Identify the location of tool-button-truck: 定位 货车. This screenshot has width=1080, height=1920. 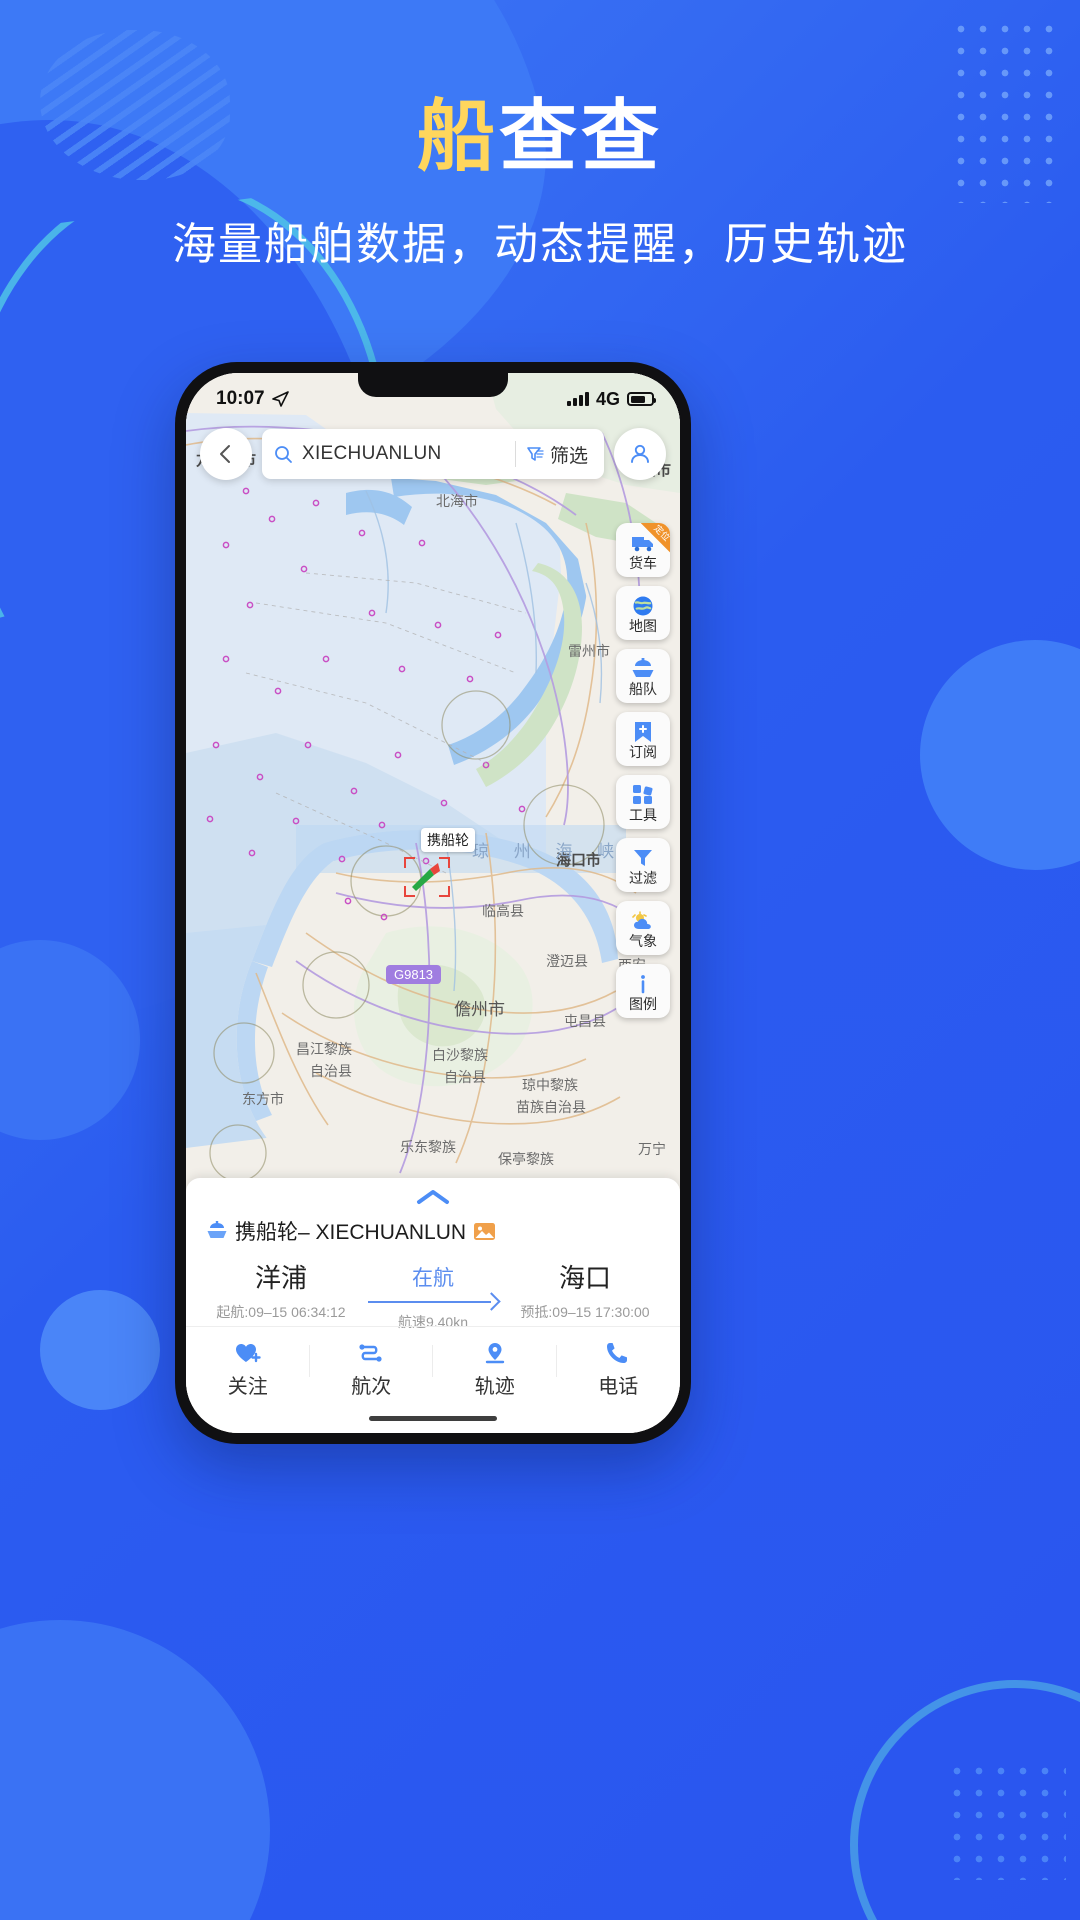
(643, 550).